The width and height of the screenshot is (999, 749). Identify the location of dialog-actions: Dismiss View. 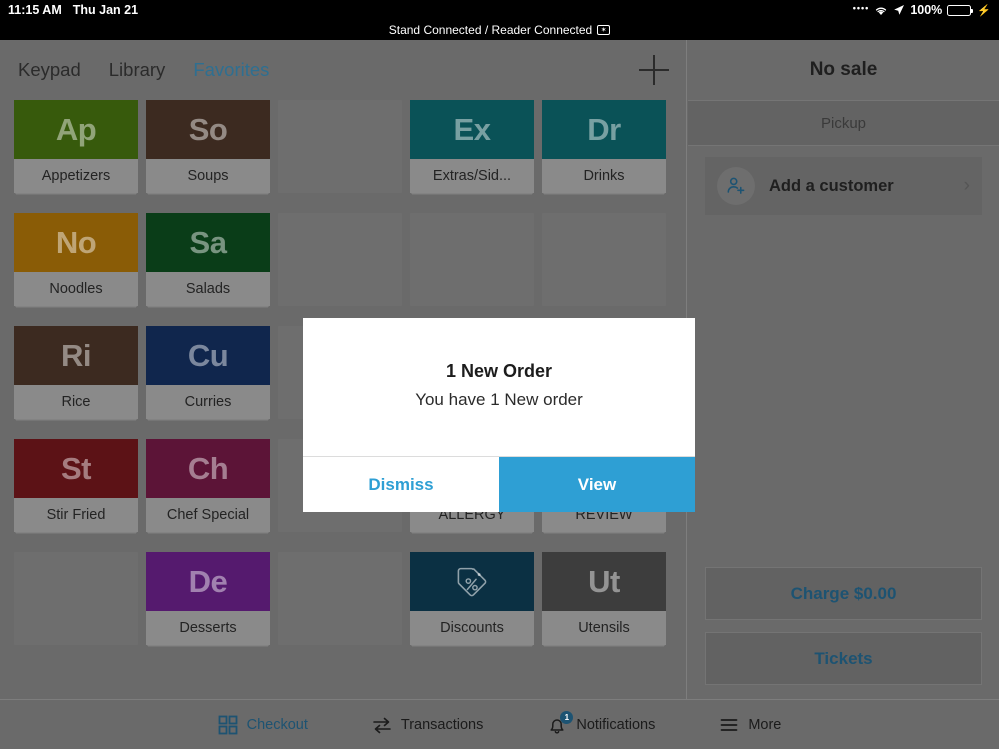
(499, 484).